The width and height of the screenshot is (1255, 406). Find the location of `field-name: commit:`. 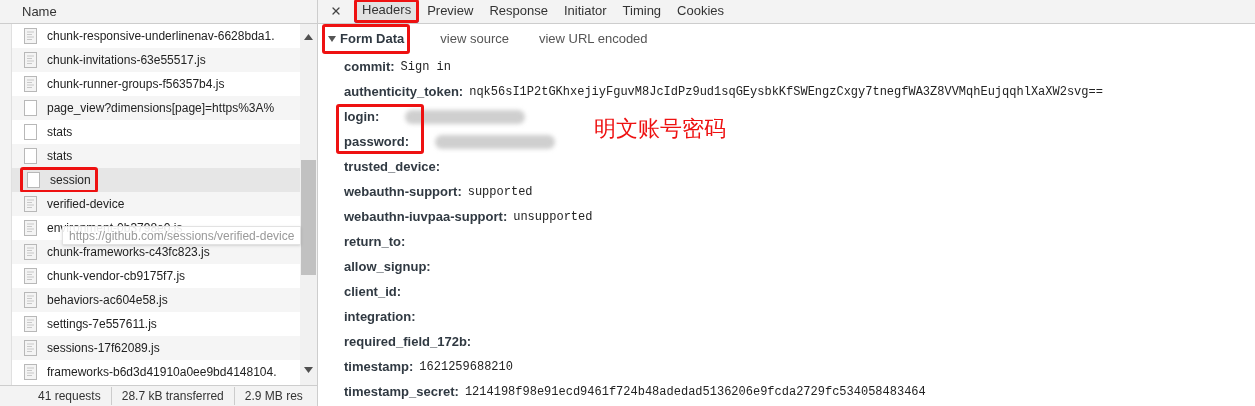

field-name: commit: is located at coordinates (369, 66).